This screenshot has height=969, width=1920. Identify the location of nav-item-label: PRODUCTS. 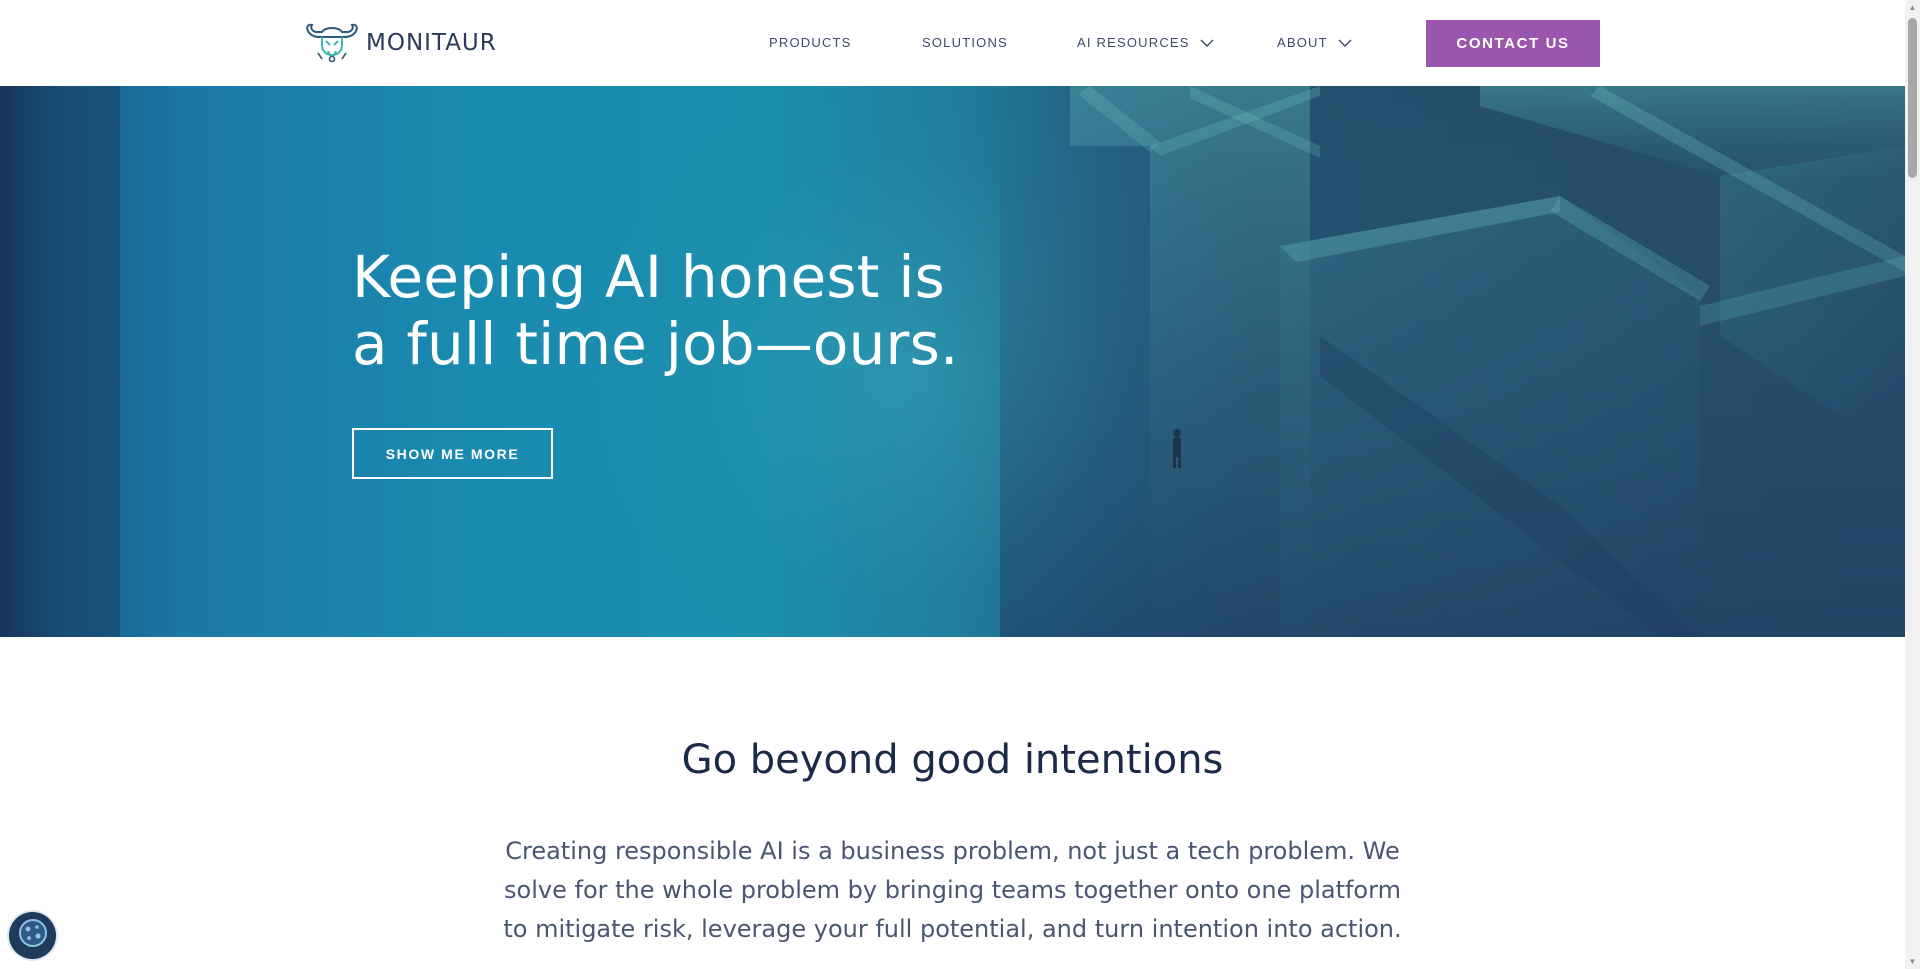
(810, 42).